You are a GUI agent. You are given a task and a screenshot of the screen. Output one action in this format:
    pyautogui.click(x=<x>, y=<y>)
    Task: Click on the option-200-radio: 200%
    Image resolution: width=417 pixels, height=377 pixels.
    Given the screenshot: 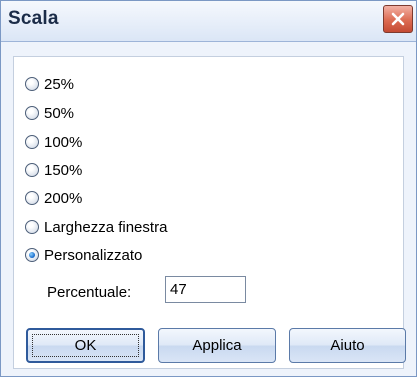 What is the action you would take?
    pyautogui.click(x=53, y=198)
    